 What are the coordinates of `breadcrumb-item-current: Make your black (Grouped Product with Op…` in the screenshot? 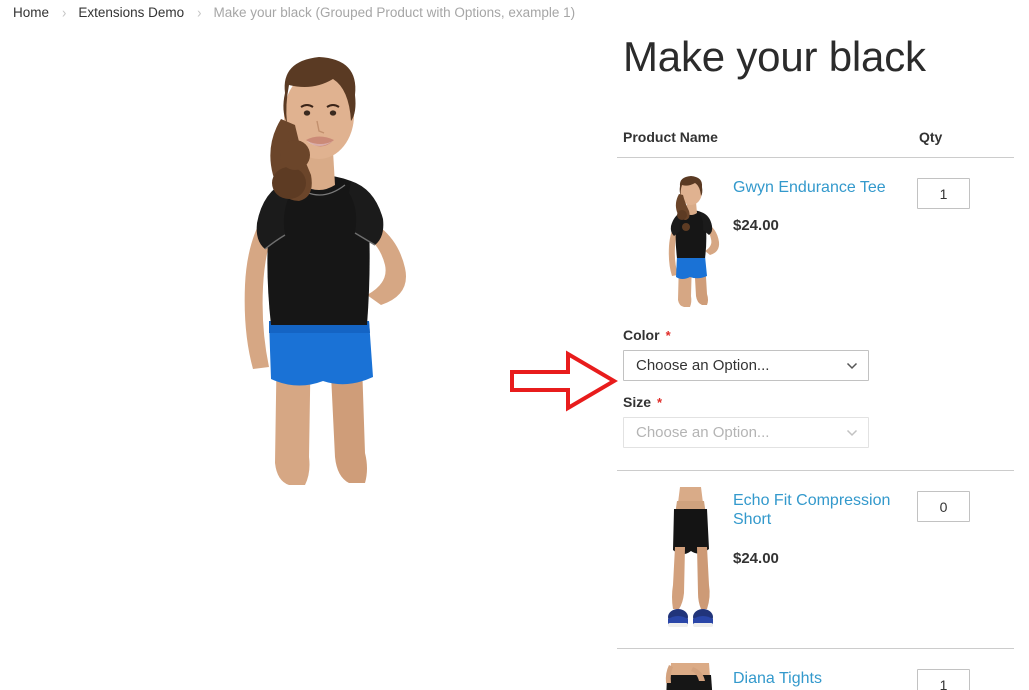 It's located at (394, 12).